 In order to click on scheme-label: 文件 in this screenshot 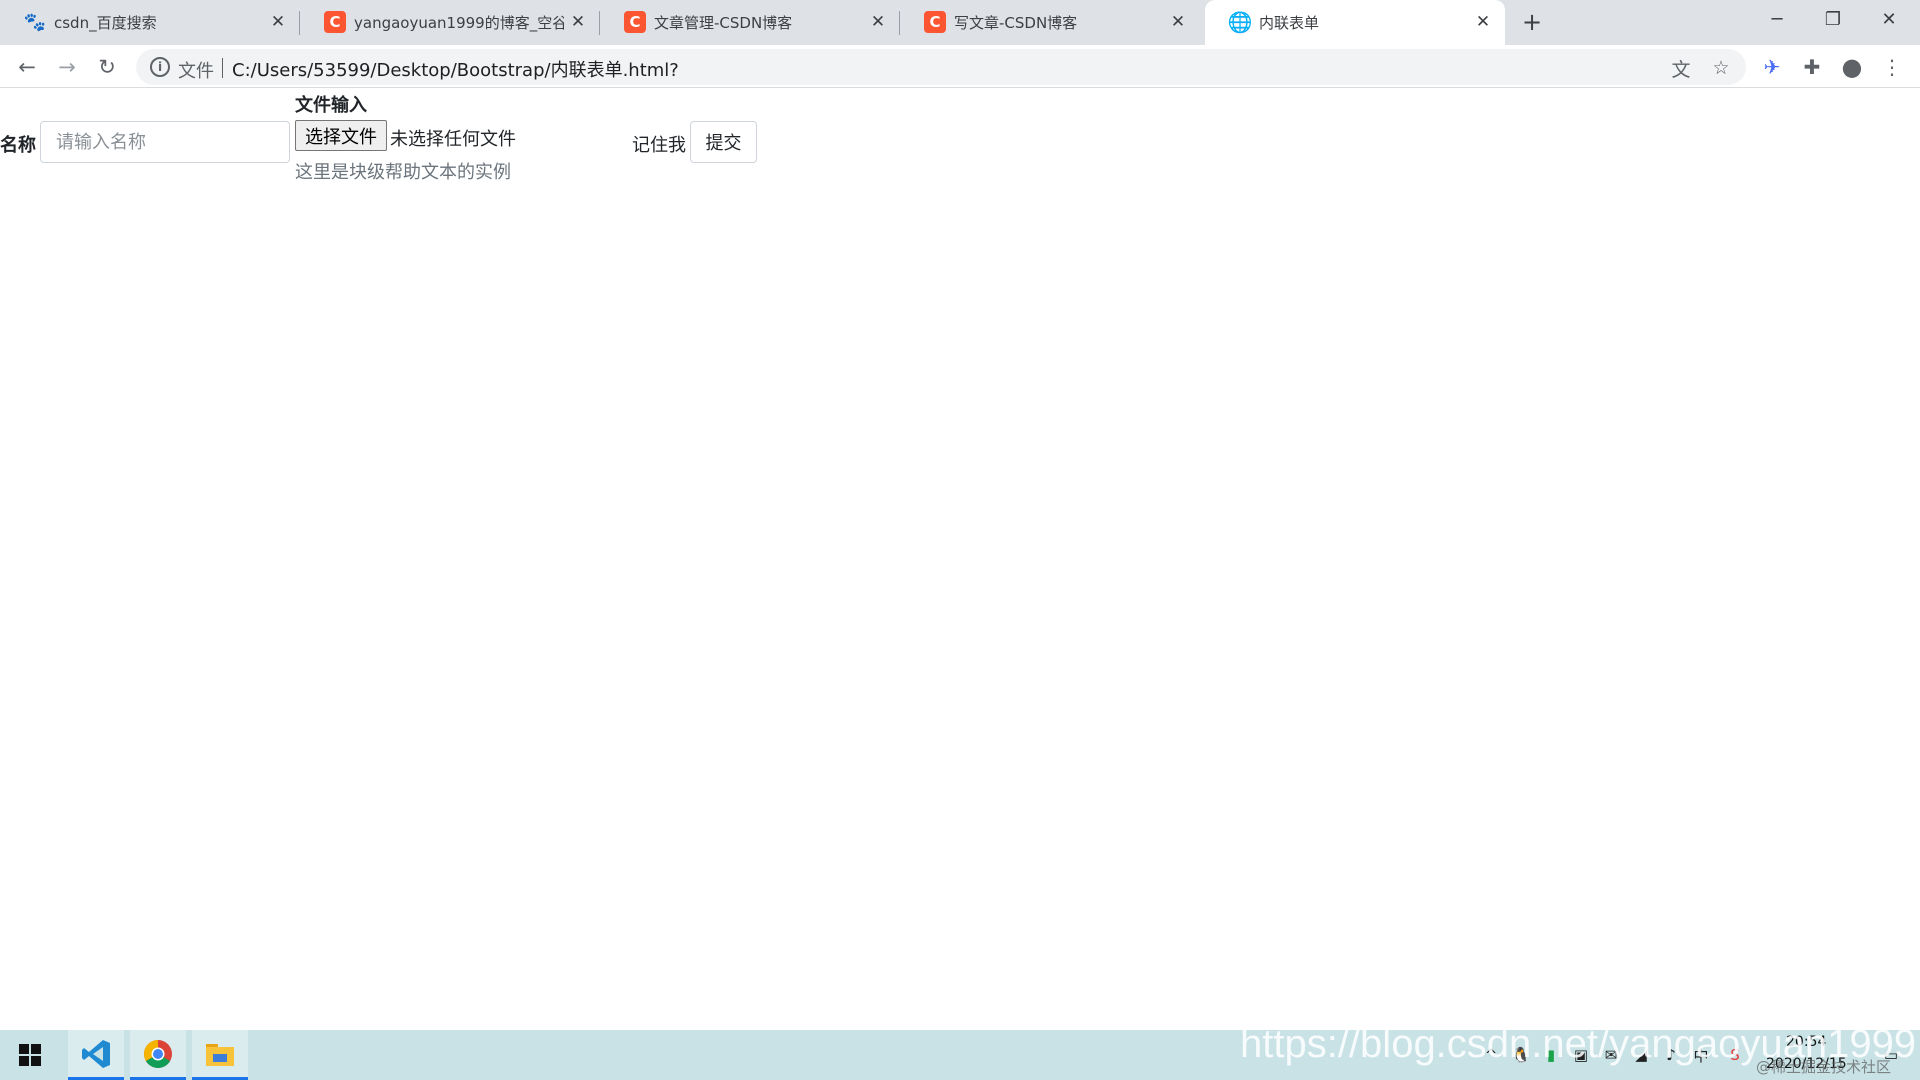, I will do `click(196, 71)`.